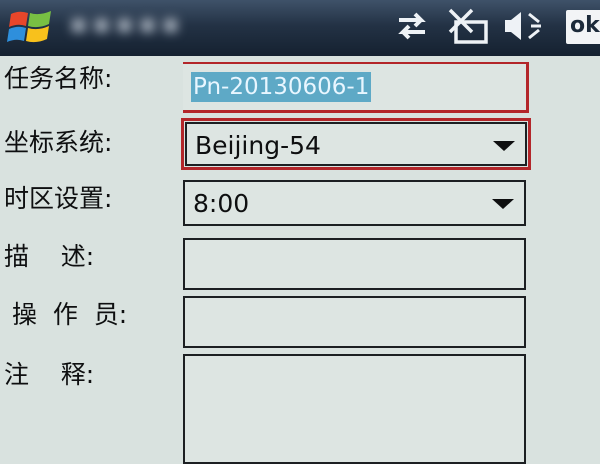 This screenshot has height=464, width=600. What do you see at coordinates (354, 203) in the screenshot?
I see `timezone-select: 8:00` at bounding box center [354, 203].